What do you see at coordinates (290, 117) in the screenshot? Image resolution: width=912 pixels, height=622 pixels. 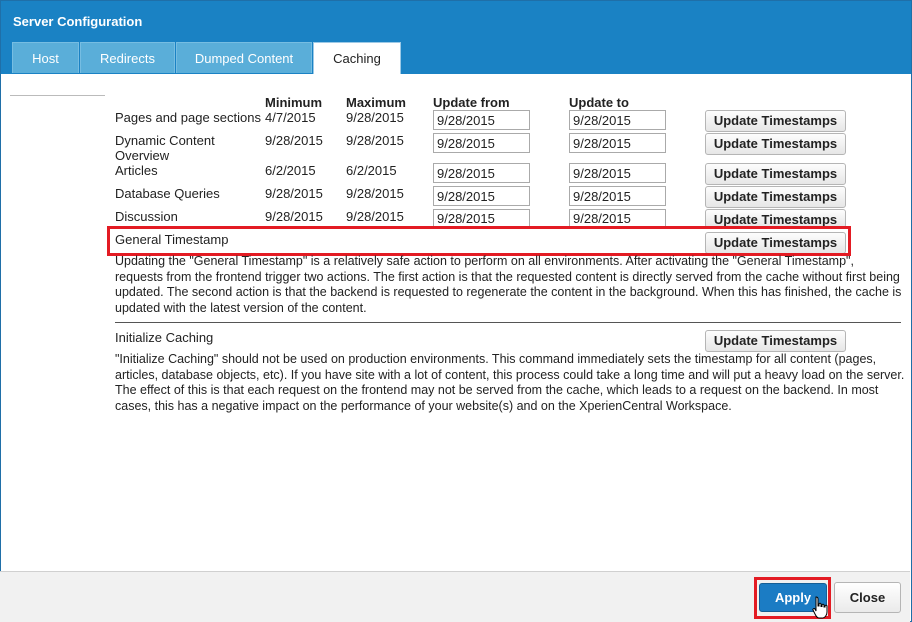 I see `row-minimum: 4/7/2015` at bounding box center [290, 117].